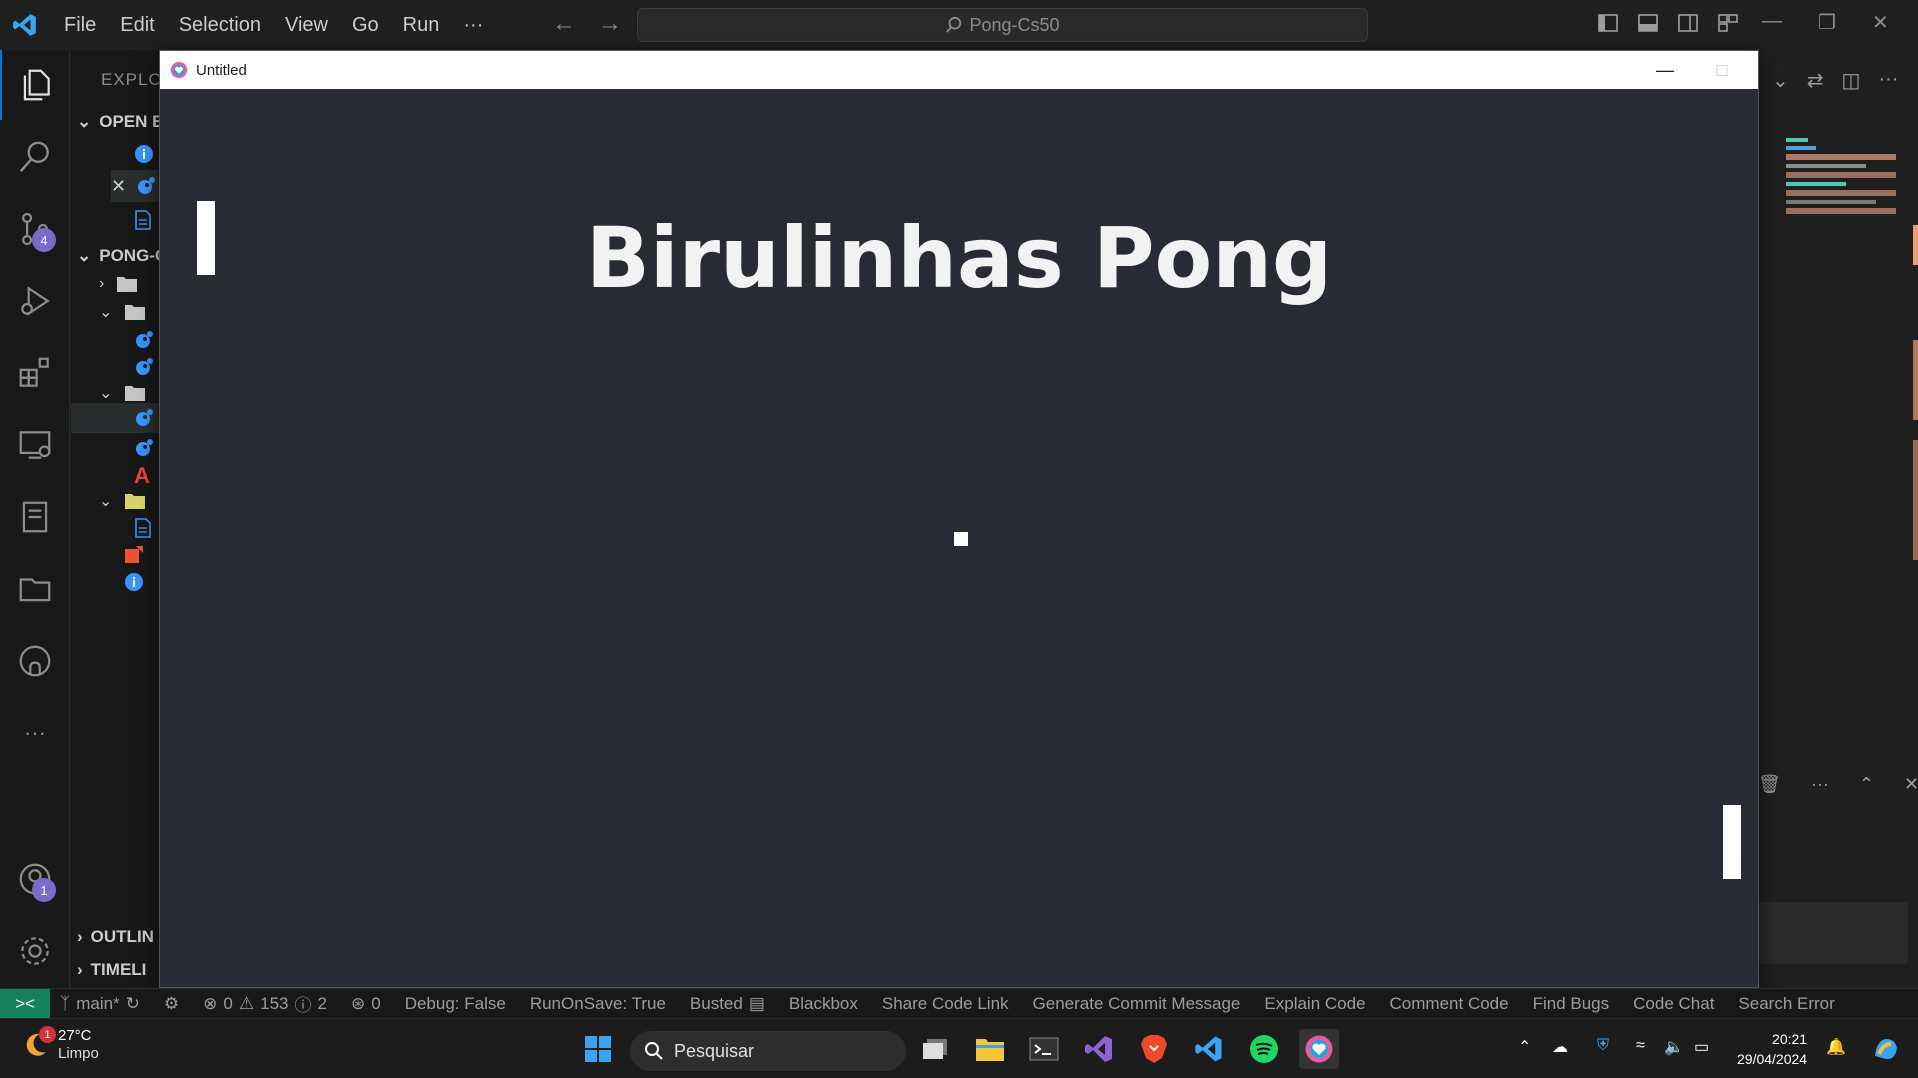  Describe the element at coordinates (1911, 784) in the screenshot. I see `close-panel-icon: ✕` at that location.